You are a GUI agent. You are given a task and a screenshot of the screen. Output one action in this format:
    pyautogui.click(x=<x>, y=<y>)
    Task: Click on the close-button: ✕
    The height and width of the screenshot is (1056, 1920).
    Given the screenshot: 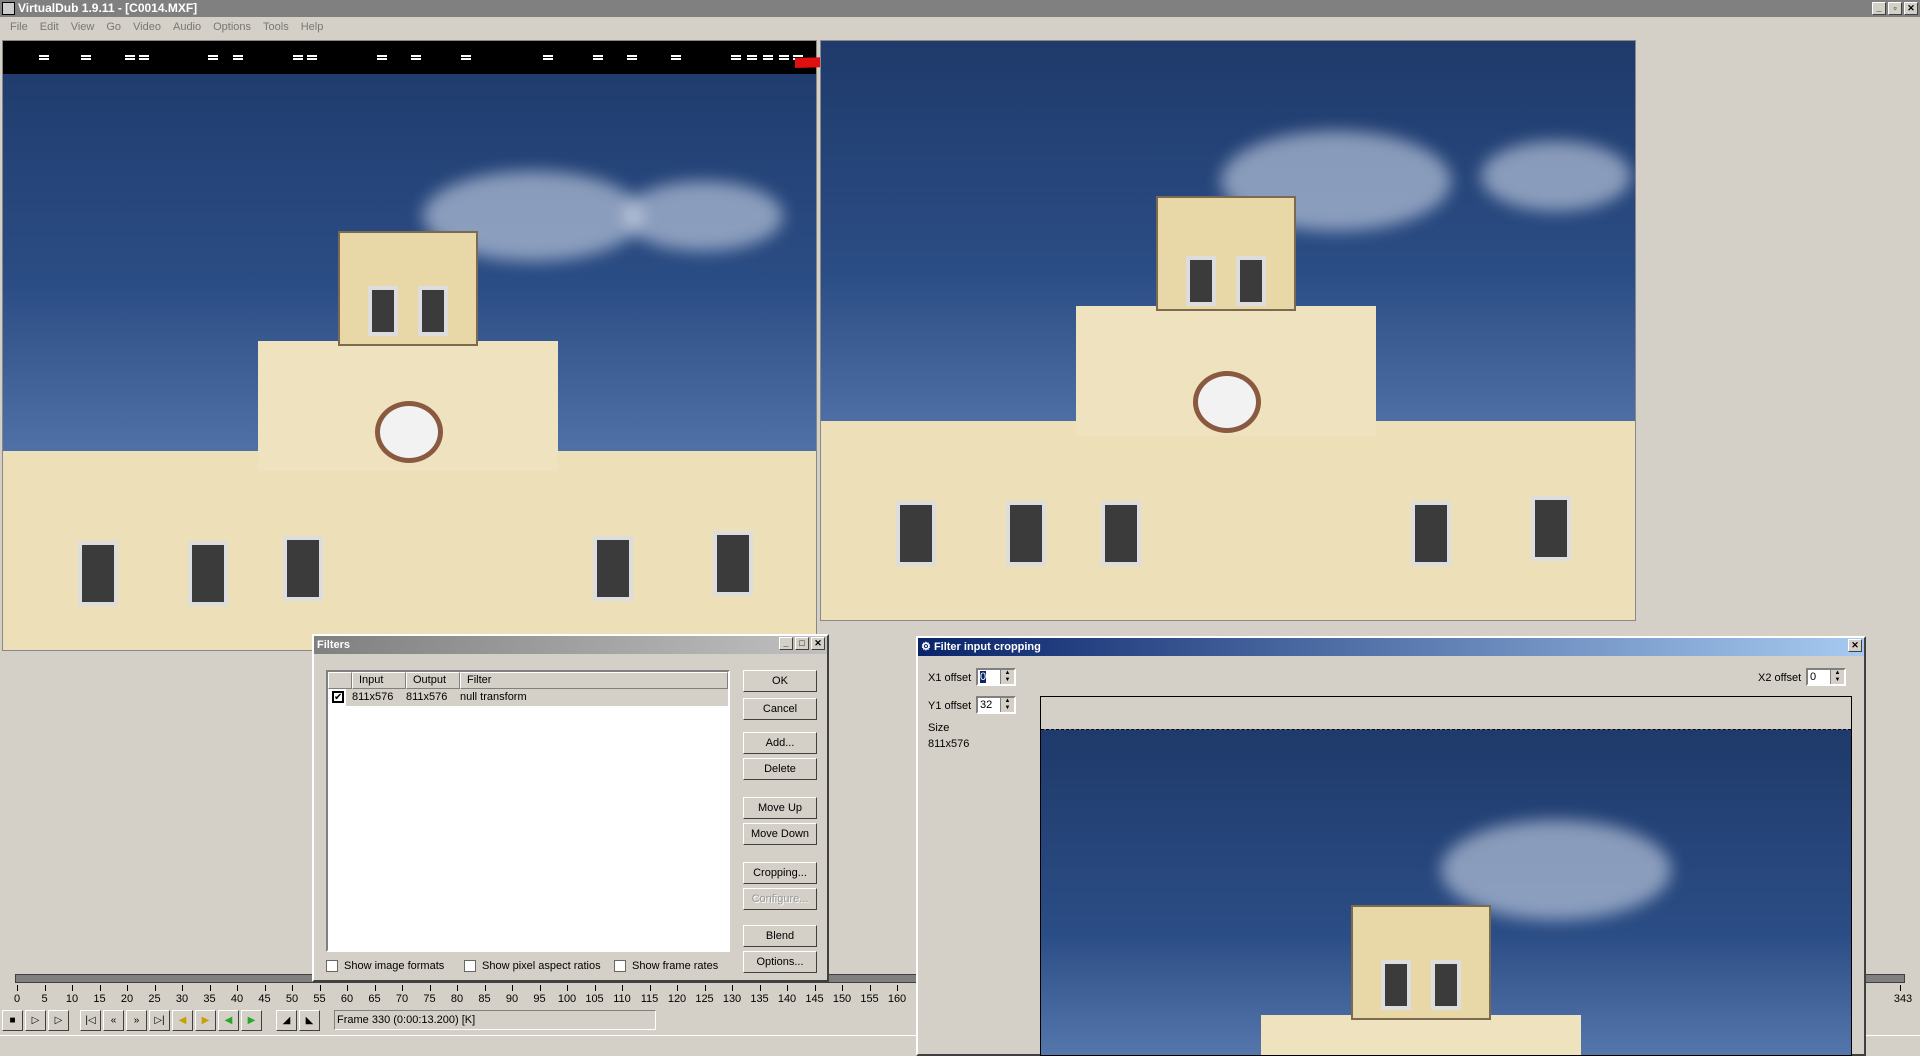 What is the action you would take?
    pyautogui.click(x=1911, y=8)
    